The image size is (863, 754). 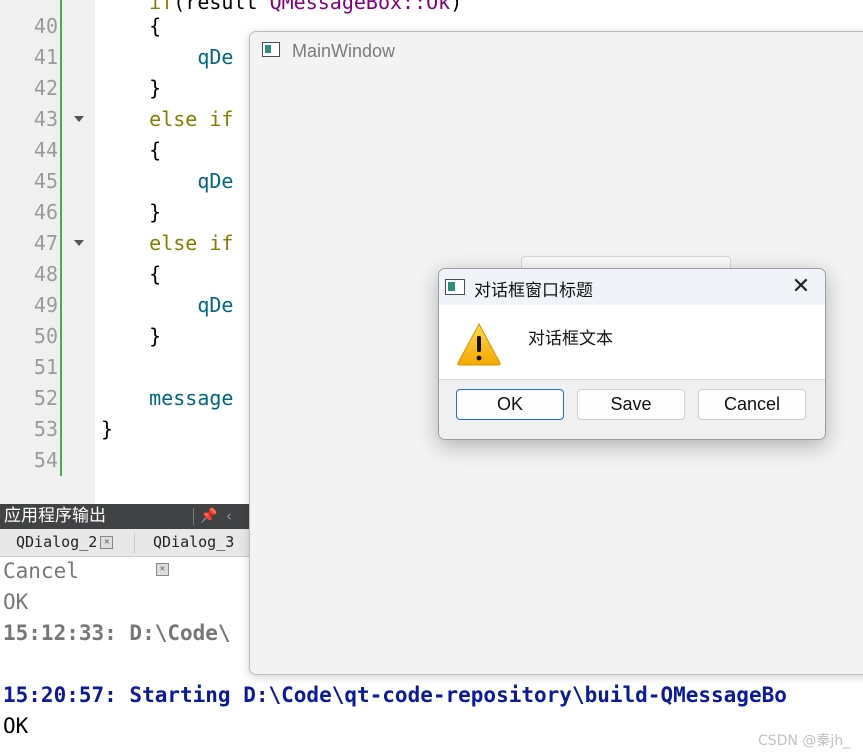 What do you see at coordinates (45, 243) in the screenshot?
I see `line-number: 47` at bounding box center [45, 243].